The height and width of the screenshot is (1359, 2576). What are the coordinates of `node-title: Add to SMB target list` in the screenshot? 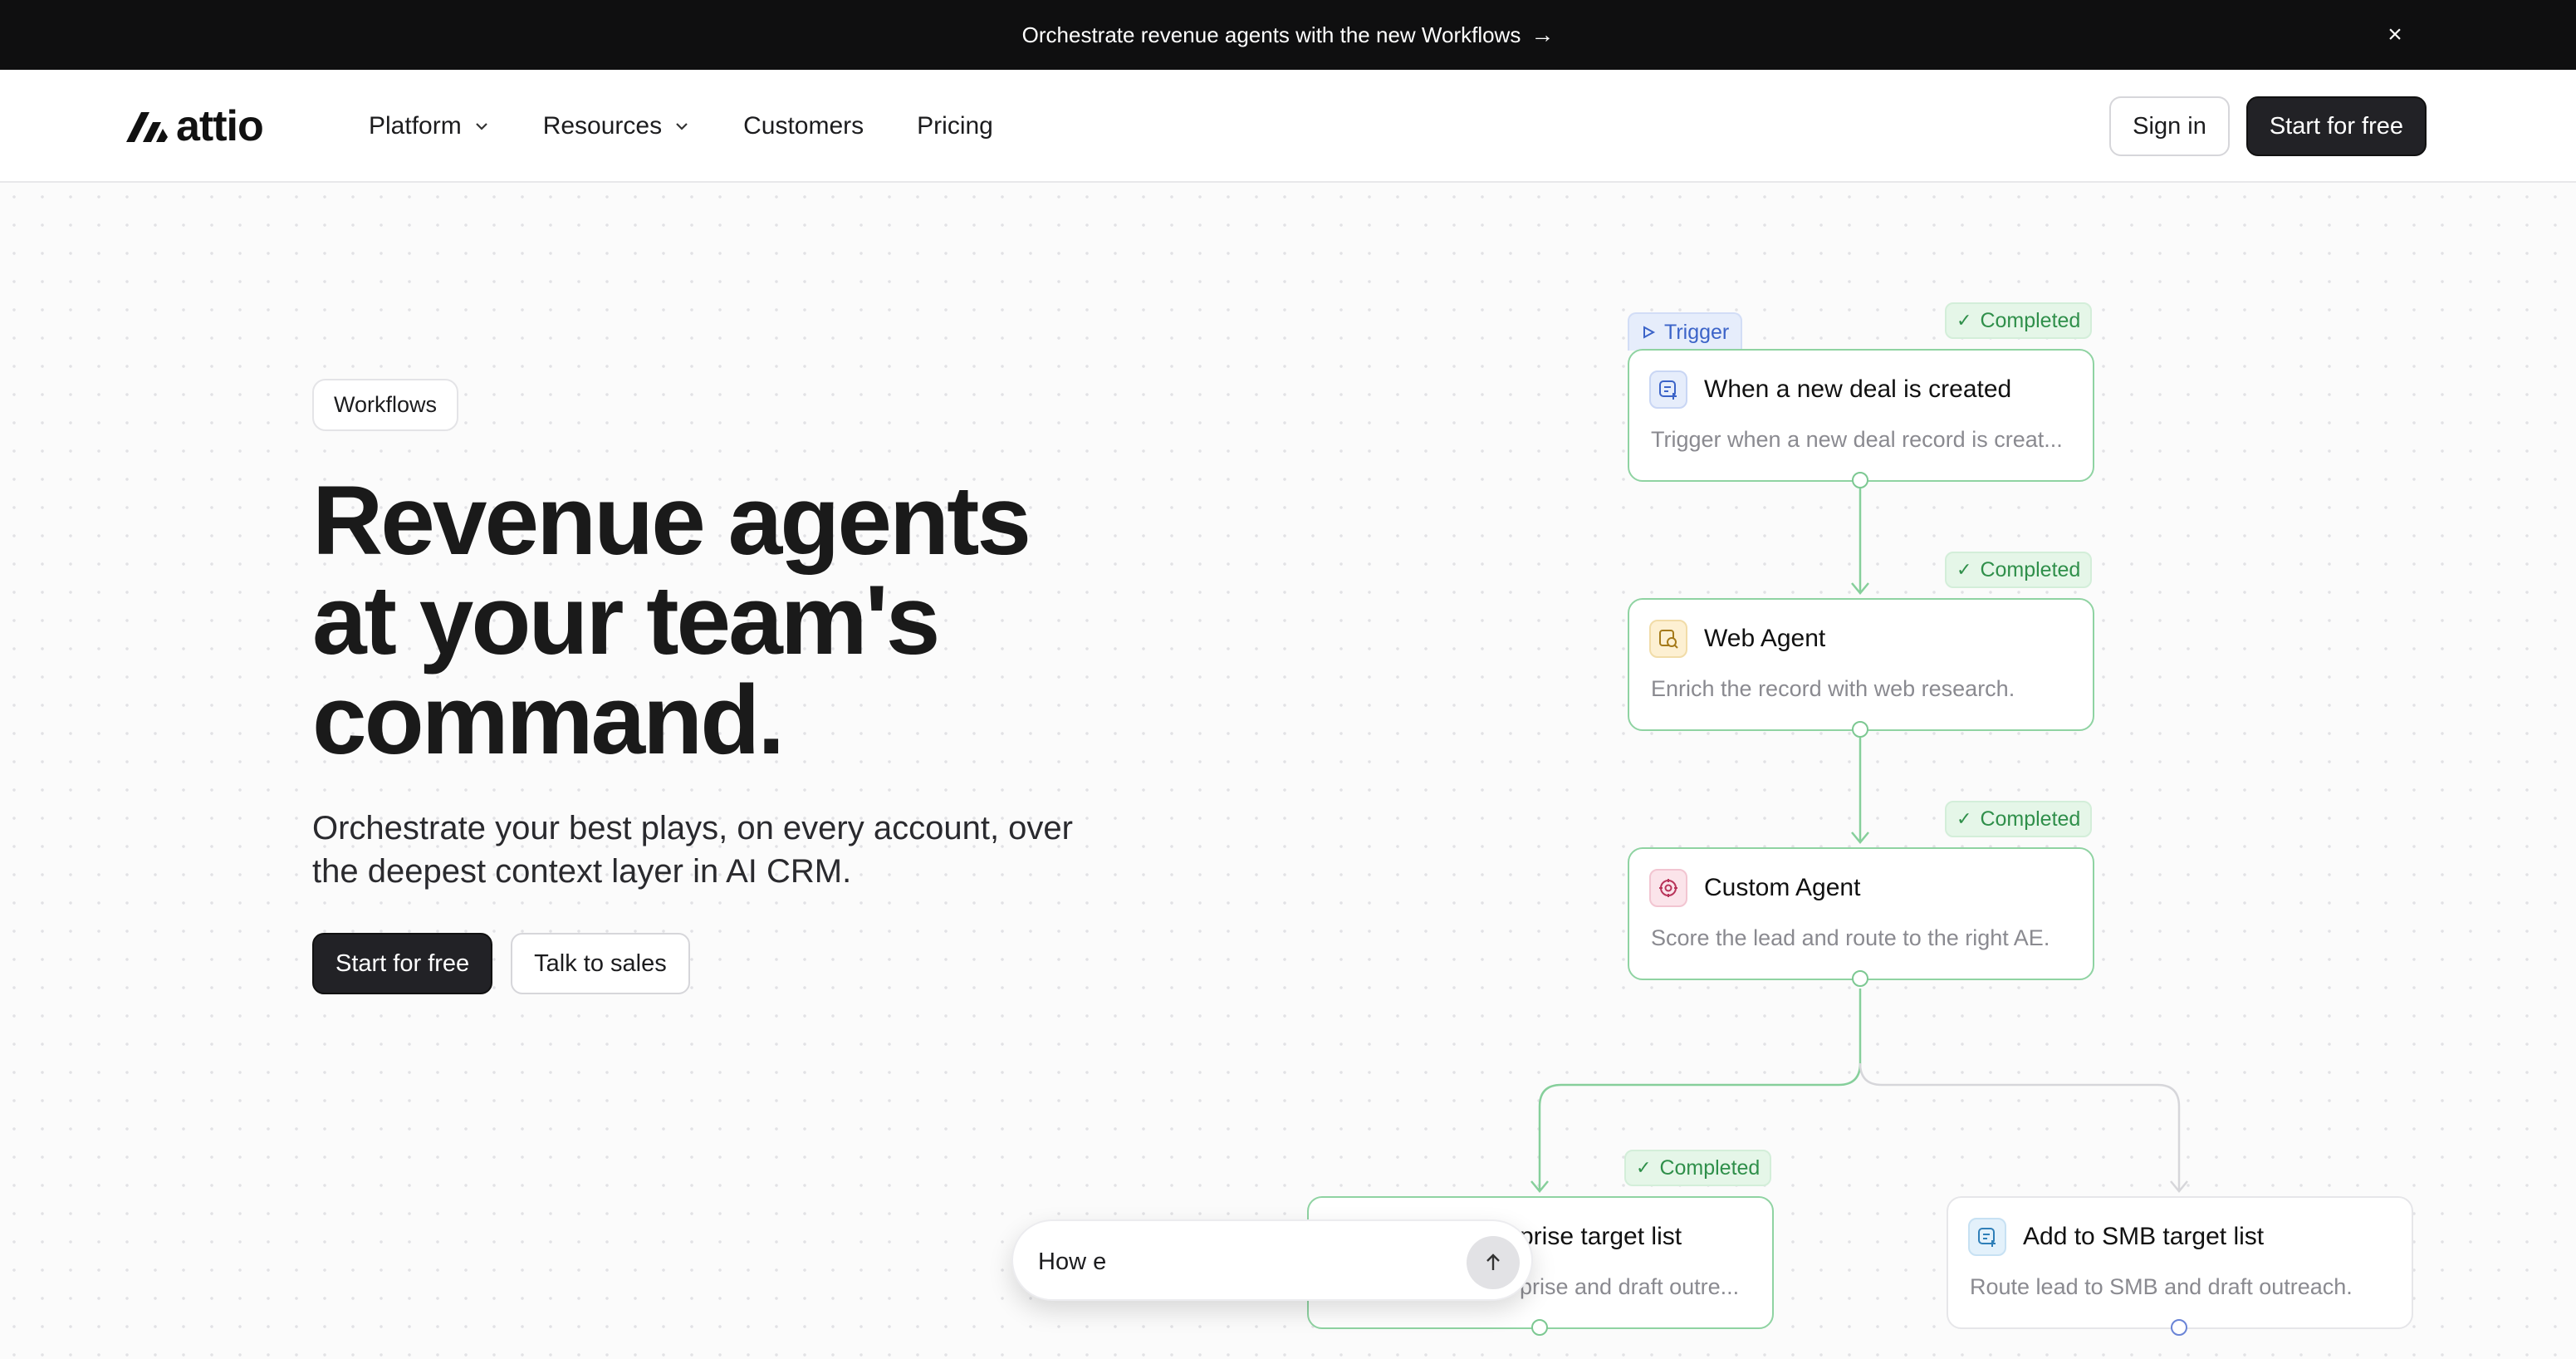 It's located at (2144, 1237).